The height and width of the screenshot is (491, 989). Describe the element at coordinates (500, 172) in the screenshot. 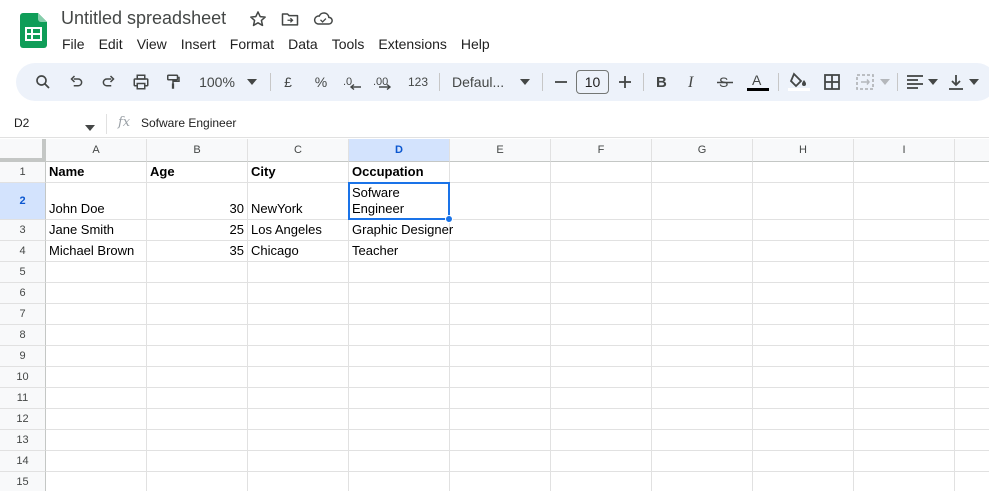

I see `cell-e1` at that location.